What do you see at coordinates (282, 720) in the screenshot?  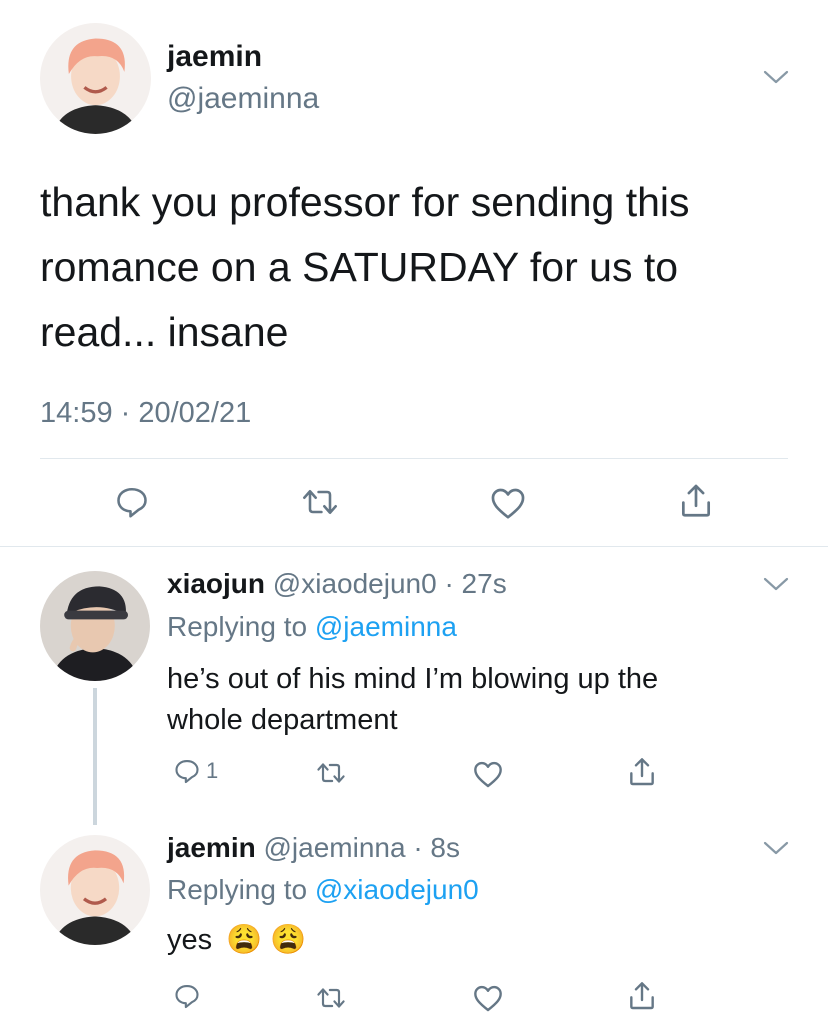 I see `reply-text-line: whole department` at bounding box center [282, 720].